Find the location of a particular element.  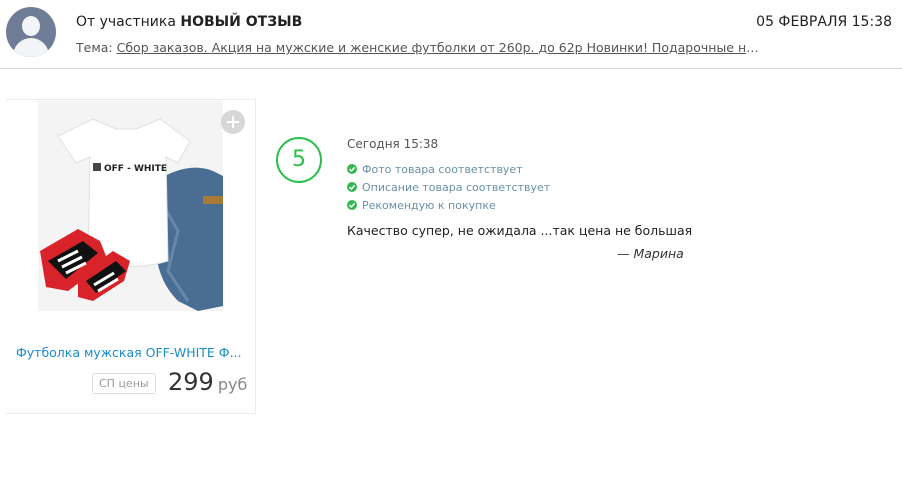

tshirt-print-text: OFF - WHITE is located at coordinates (135, 169).